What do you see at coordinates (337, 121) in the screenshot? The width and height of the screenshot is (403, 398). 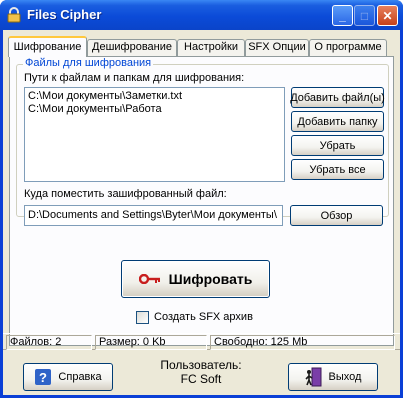 I see `add-folder-button: Добавить папку` at bounding box center [337, 121].